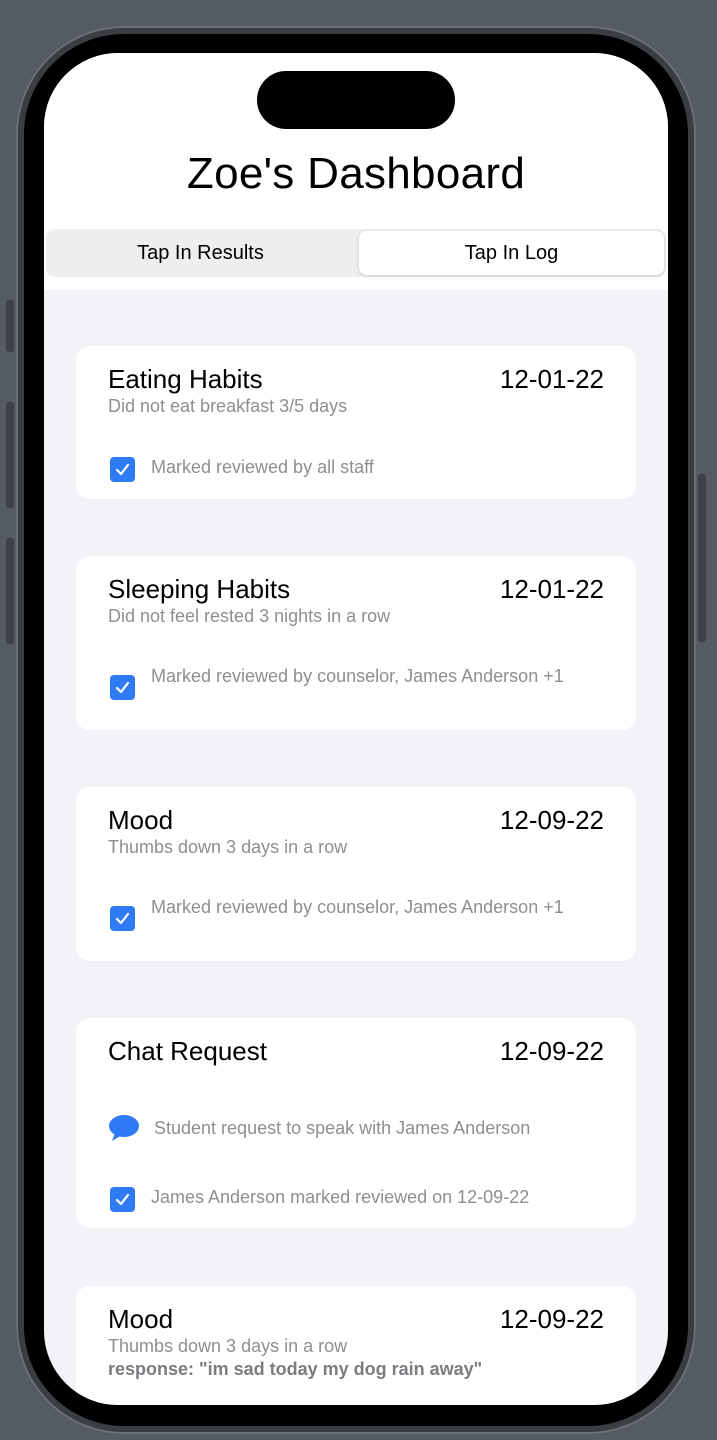  Describe the element at coordinates (10, 591) in the screenshot. I see `volume-down-button` at that location.